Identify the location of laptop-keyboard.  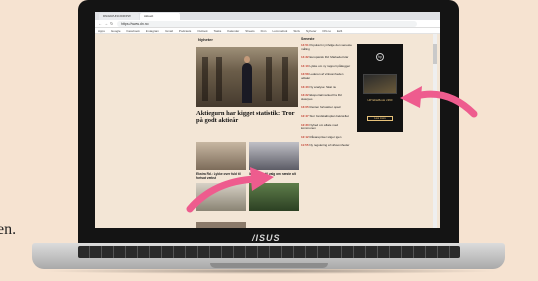
(269, 252).